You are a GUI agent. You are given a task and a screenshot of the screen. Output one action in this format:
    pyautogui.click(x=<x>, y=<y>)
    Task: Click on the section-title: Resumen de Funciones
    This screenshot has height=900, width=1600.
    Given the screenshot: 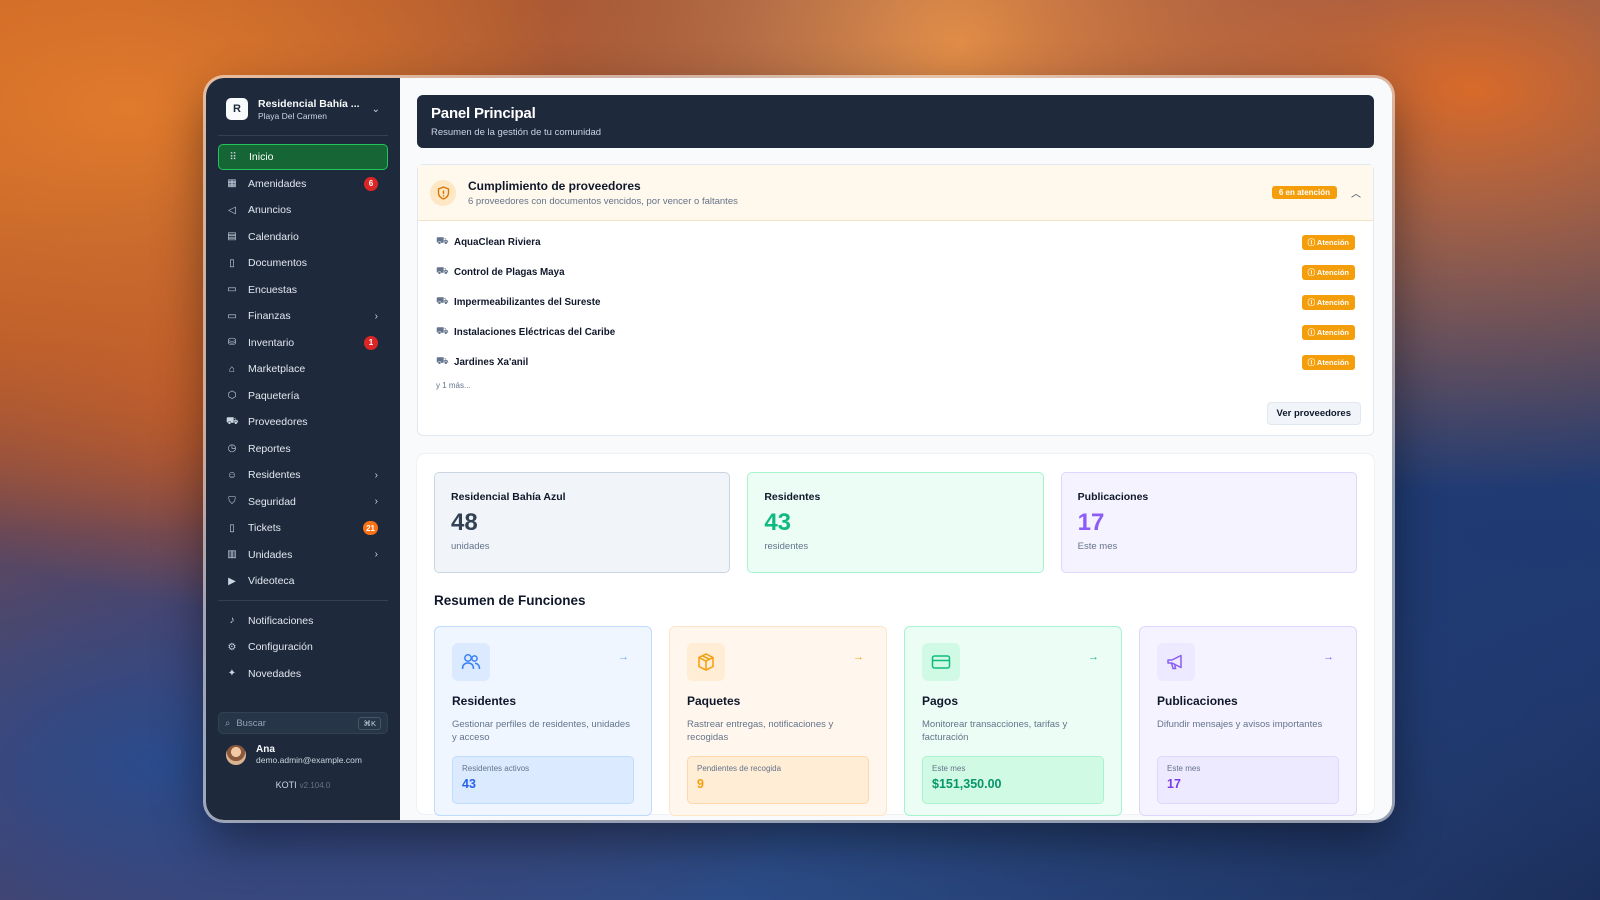 What is the action you would take?
    pyautogui.click(x=510, y=600)
    